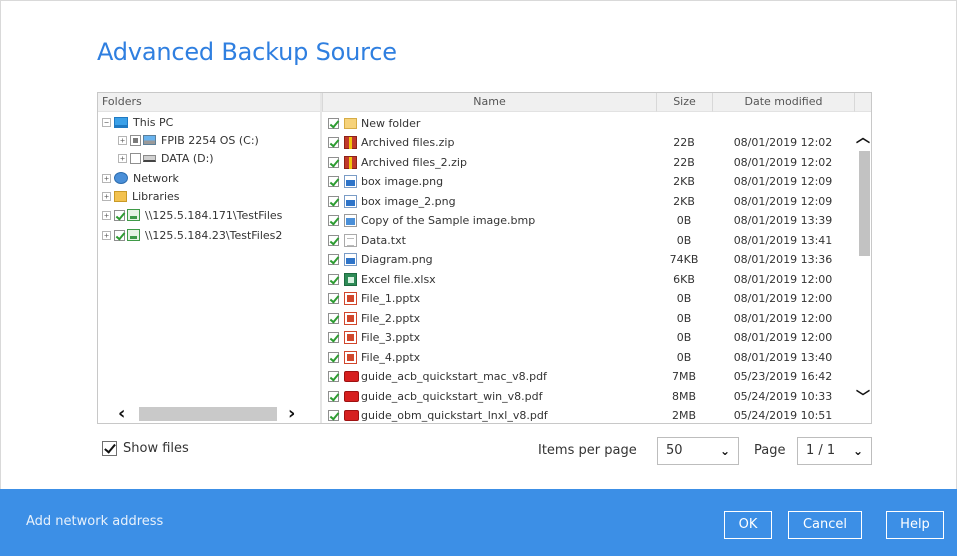 The image size is (957, 556). Describe the element at coordinates (94, 521) in the screenshot. I see `add-network-address-link: Add network address` at that location.